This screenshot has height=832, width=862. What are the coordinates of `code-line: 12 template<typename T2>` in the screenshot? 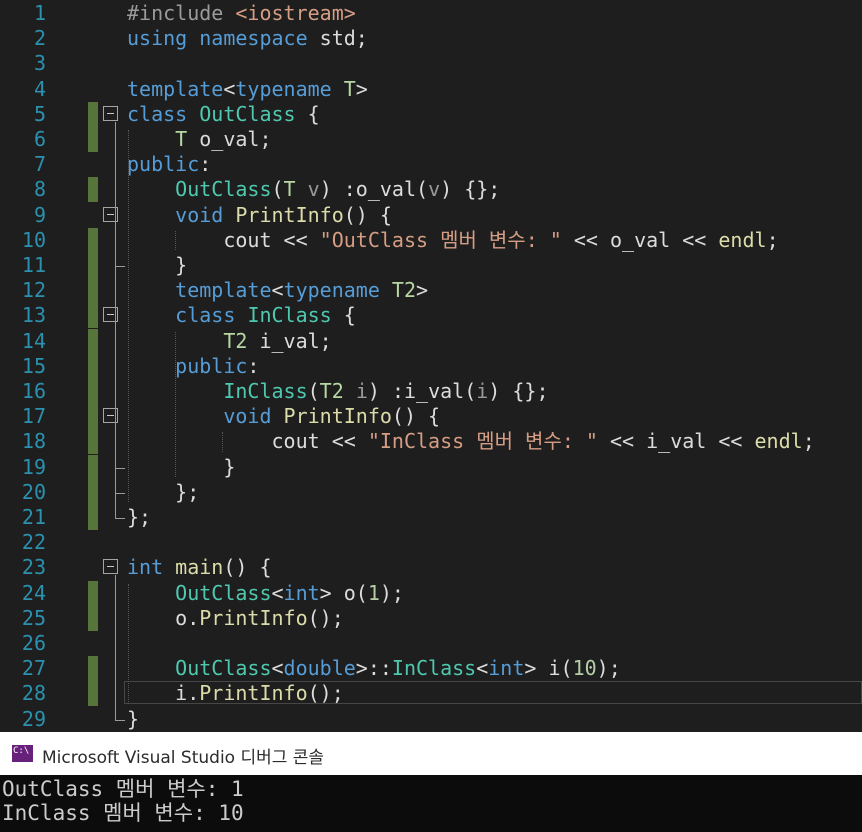 It's located at (431, 291).